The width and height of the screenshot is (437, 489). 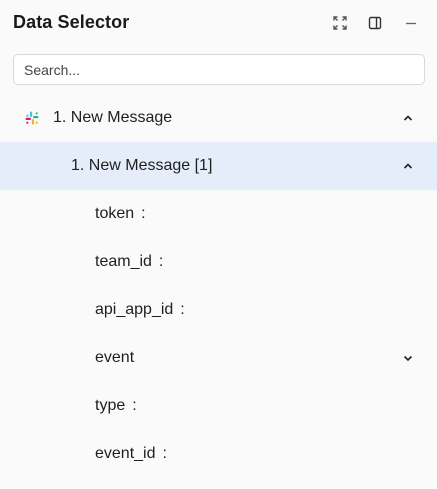 What do you see at coordinates (218, 262) in the screenshot?
I see `tree-field-team-id: team_id :` at bounding box center [218, 262].